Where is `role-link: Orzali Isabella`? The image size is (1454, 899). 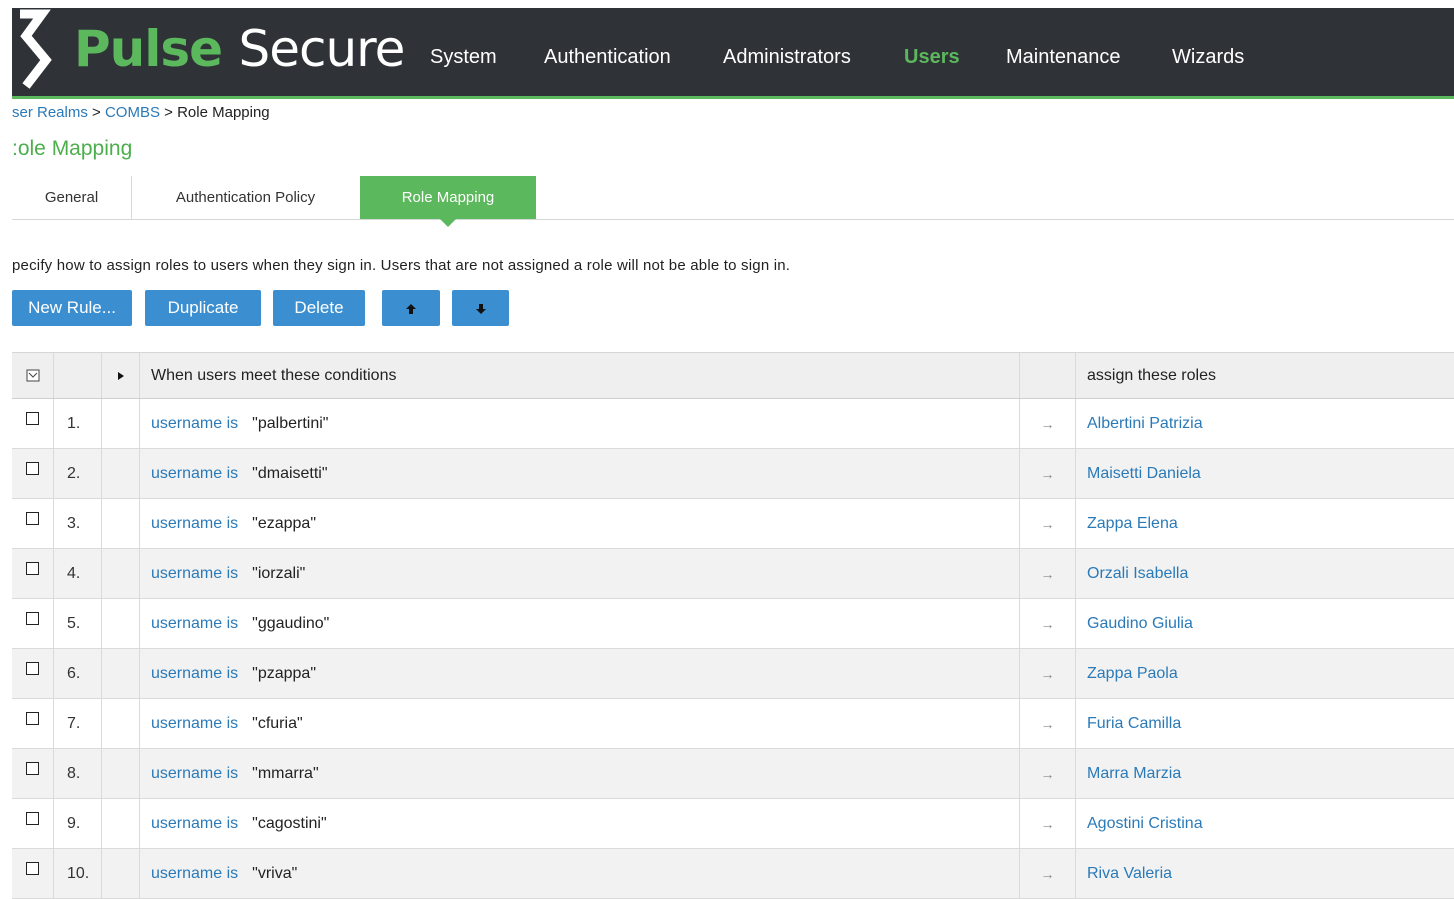 role-link: Orzali Isabella is located at coordinates (1137, 574).